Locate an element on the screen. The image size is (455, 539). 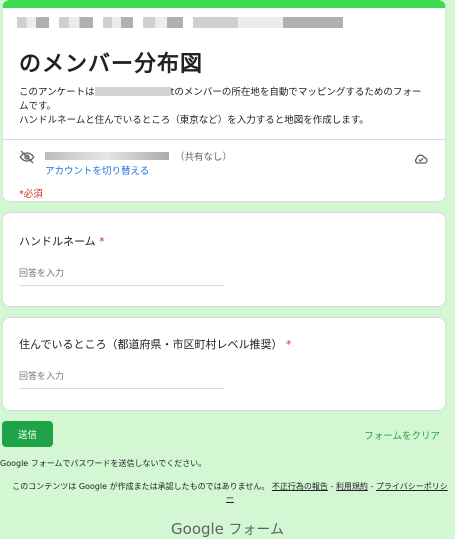
report-abuse-link: 不正行為の報告 is located at coordinates (300, 486).